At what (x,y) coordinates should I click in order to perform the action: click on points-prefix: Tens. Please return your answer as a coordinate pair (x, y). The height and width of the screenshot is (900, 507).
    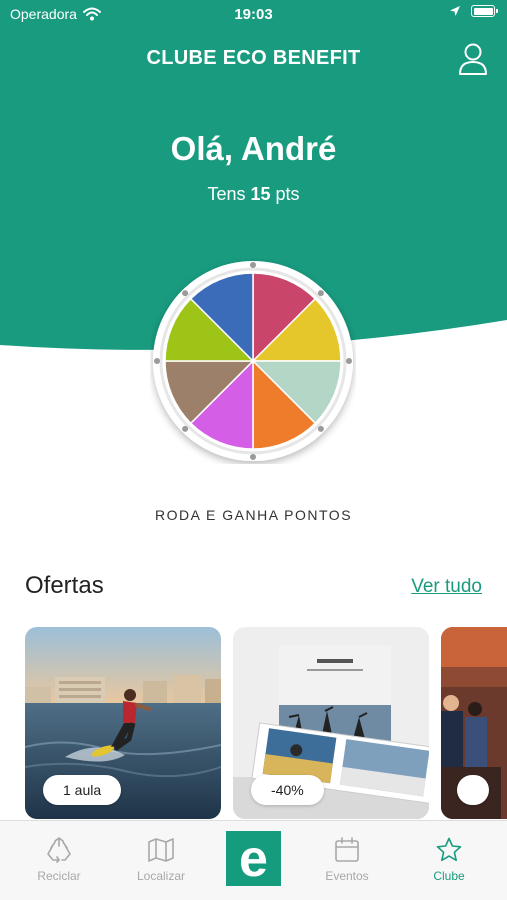
    Looking at the image, I should click on (226, 194).